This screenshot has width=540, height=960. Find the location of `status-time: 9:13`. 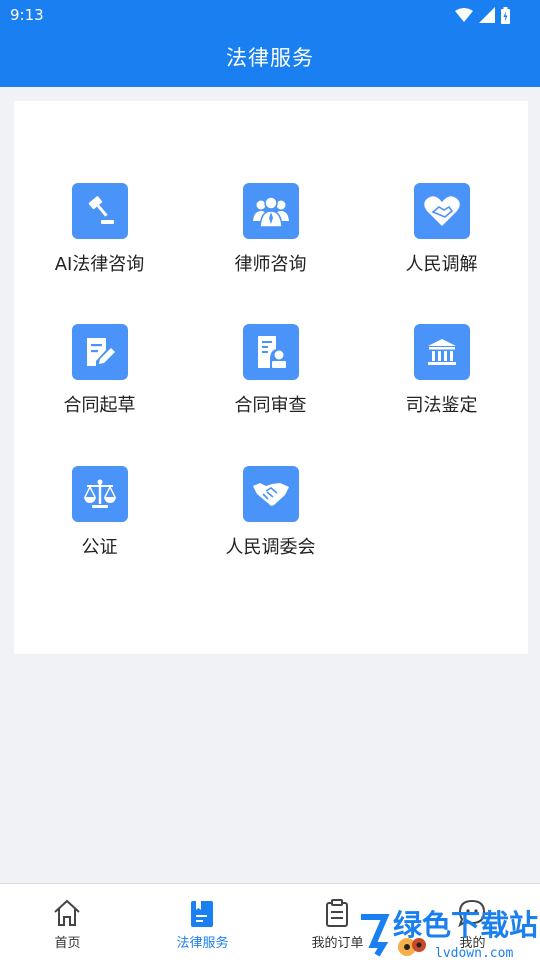

status-time: 9:13 is located at coordinates (27, 15).